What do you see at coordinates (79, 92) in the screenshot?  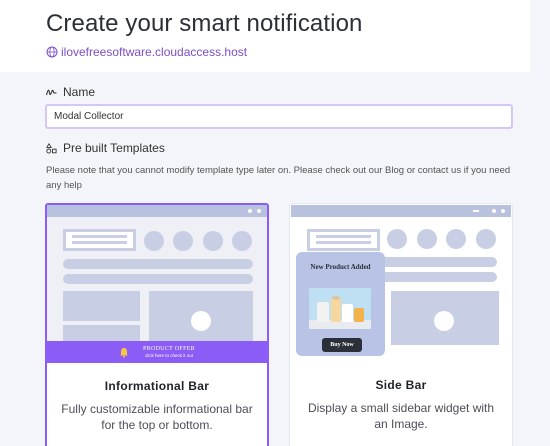 I see `name-label-text: Name` at bounding box center [79, 92].